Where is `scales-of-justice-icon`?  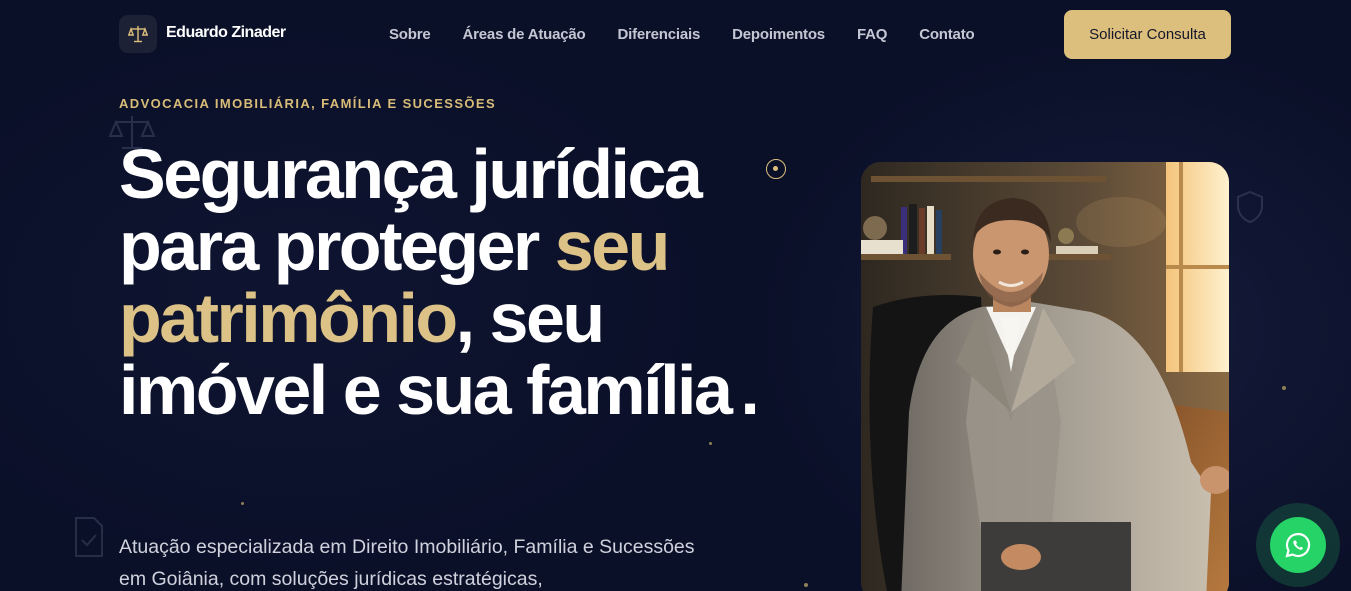 scales-of-justice-icon is located at coordinates (138, 34).